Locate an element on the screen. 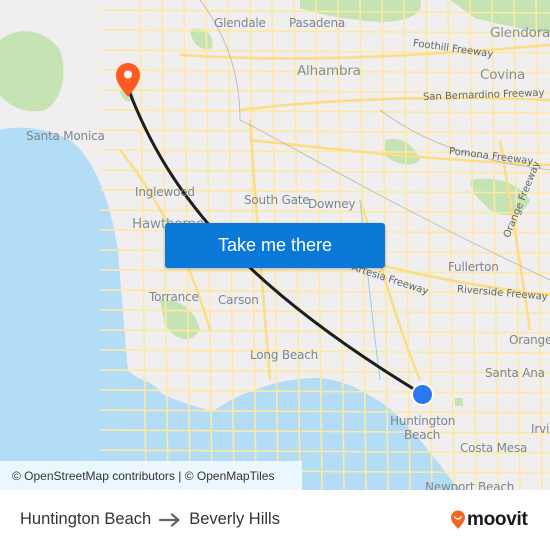 This screenshot has width=550, height=550. footer: Huntington Beach Beverly Hills moovit is located at coordinates (275, 520).